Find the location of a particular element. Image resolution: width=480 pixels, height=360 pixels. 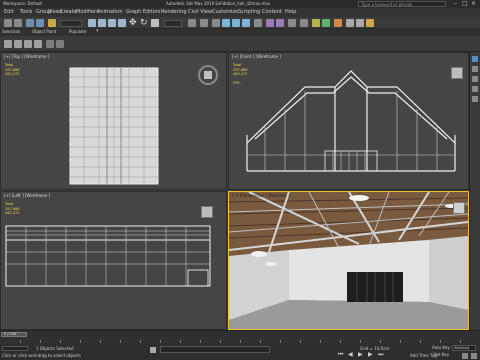

play-icon: ▶ is located at coordinates (360, 354).